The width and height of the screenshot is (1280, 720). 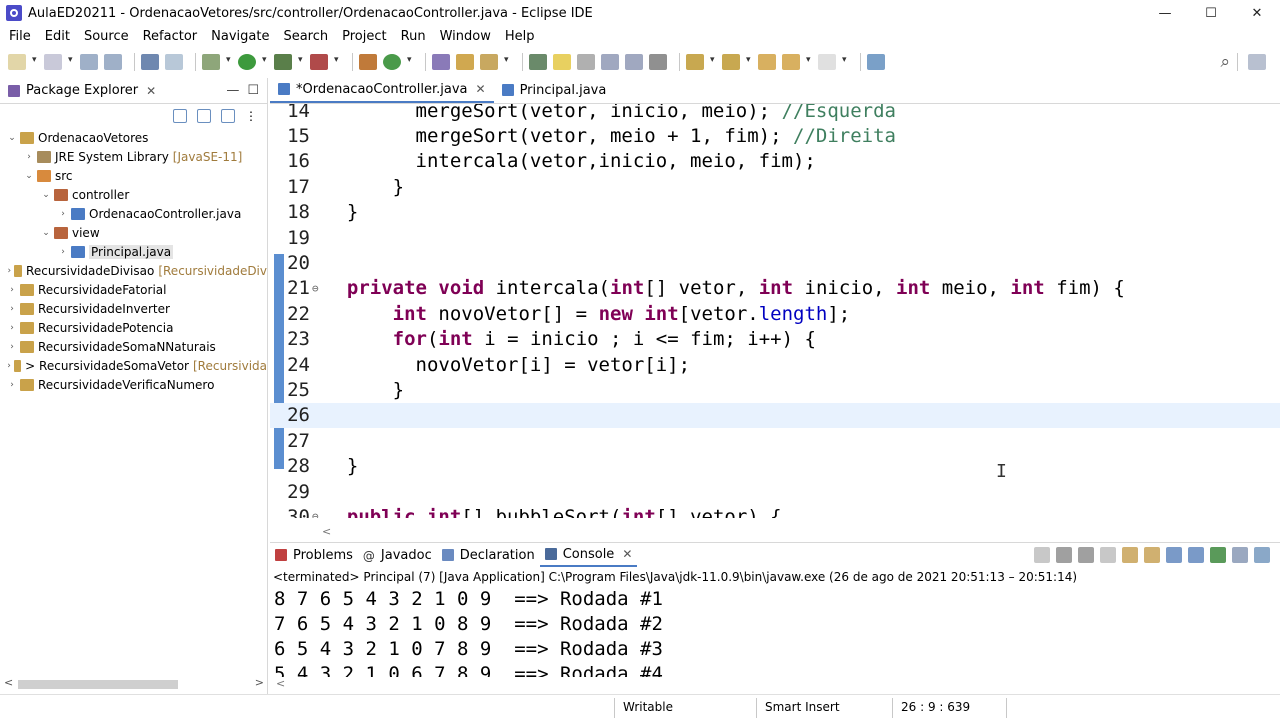 What do you see at coordinates (775, 237) in the screenshot?
I see `code-line: 19` at bounding box center [775, 237].